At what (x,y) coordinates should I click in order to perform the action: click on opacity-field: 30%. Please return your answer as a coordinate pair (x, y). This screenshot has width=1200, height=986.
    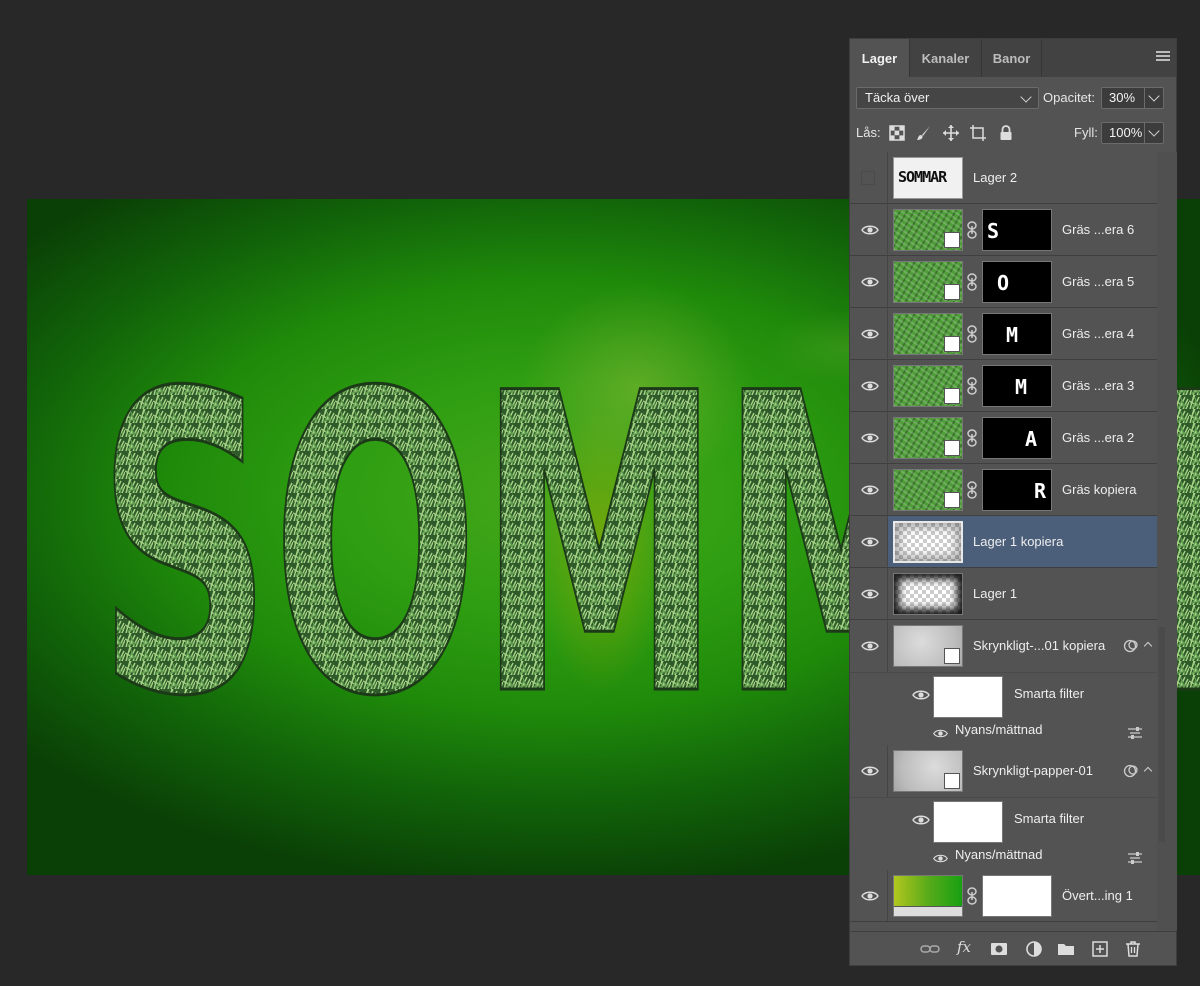
    Looking at the image, I should click on (1132, 98).